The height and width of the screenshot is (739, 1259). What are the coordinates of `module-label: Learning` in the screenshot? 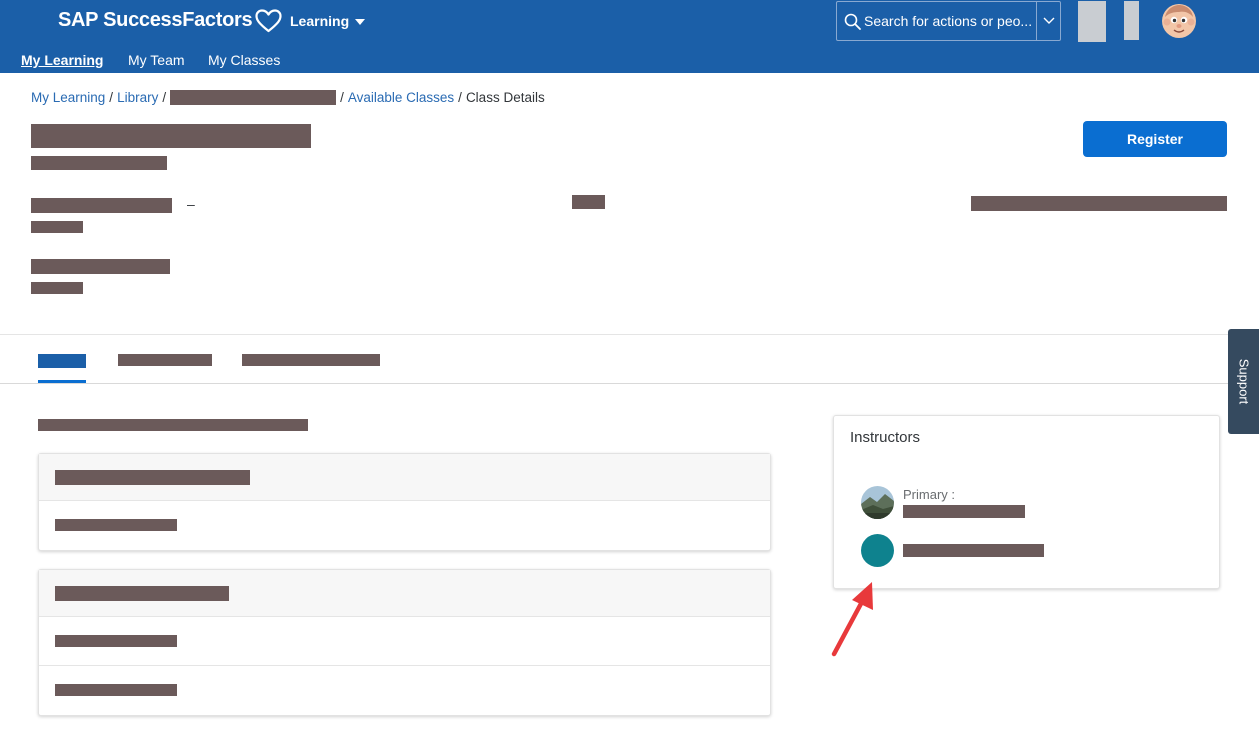 It's located at (320, 21).